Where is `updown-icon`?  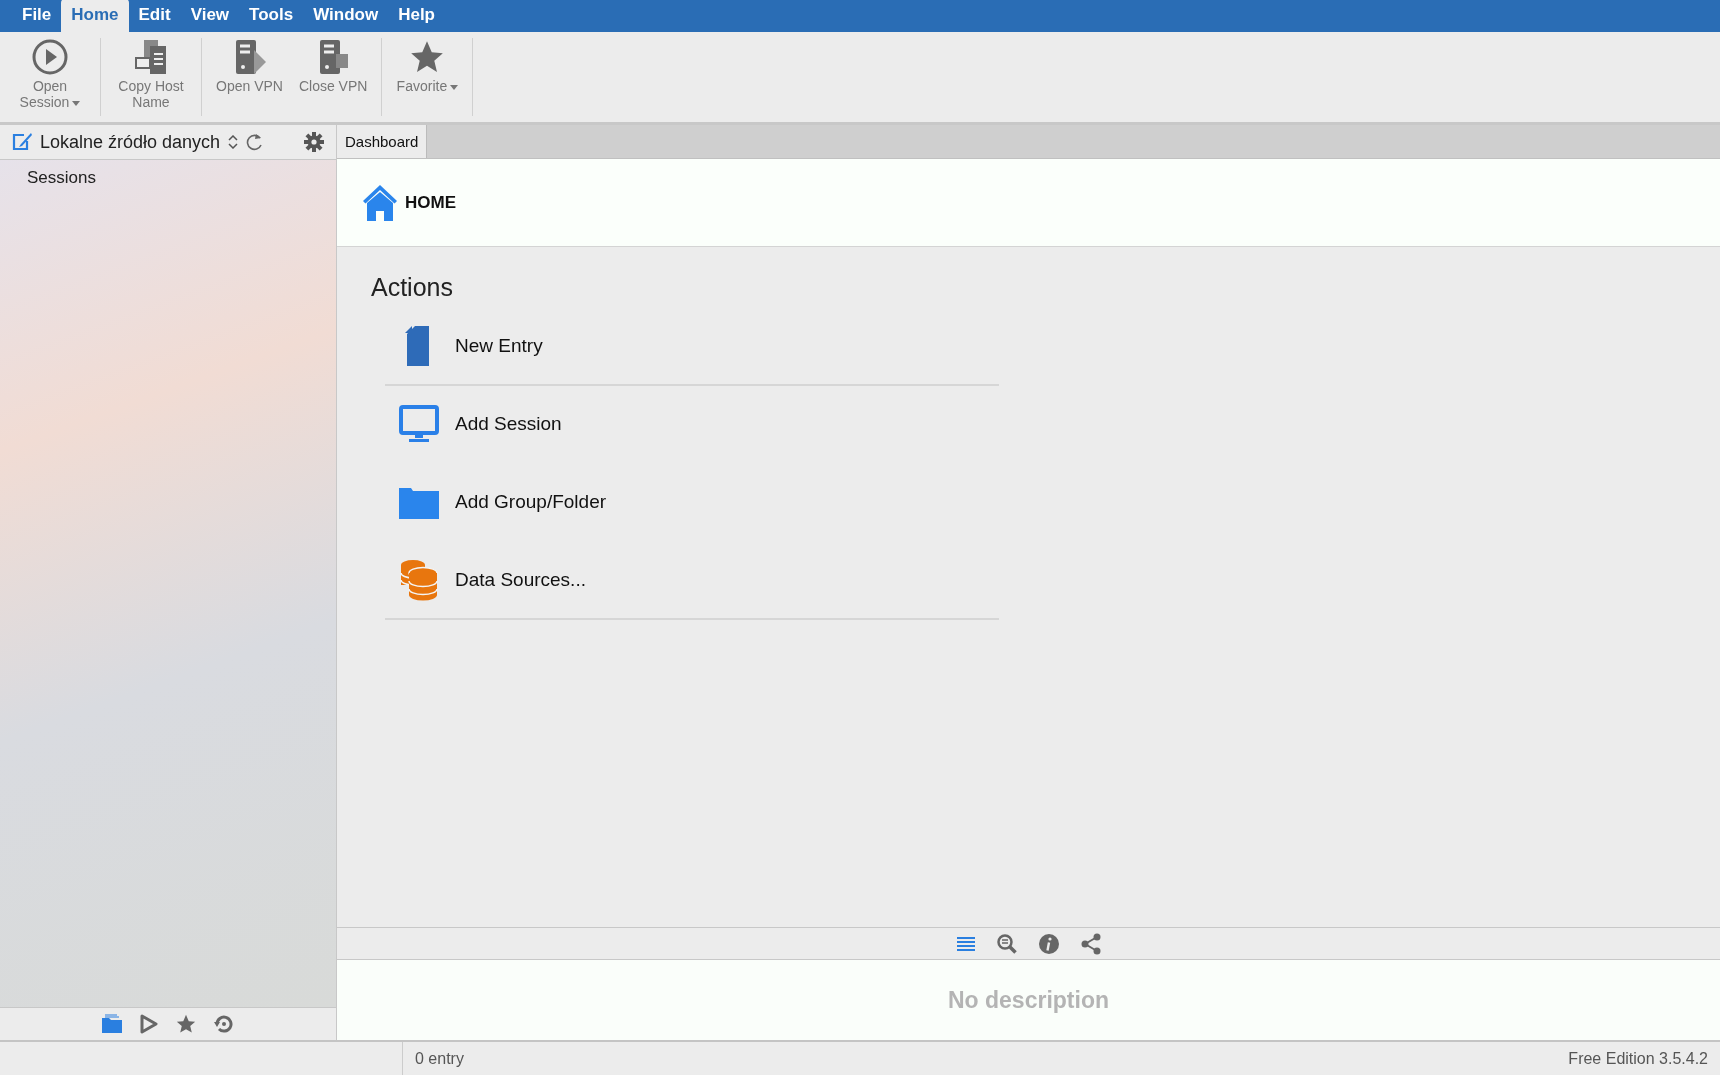 updown-icon is located at coordinates (233, 142).